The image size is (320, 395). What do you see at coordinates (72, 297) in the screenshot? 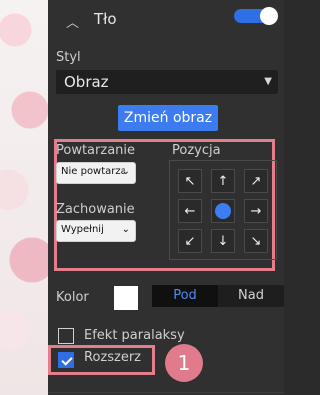
I see `color-label: Kolor` at bounding box center [72, 297].